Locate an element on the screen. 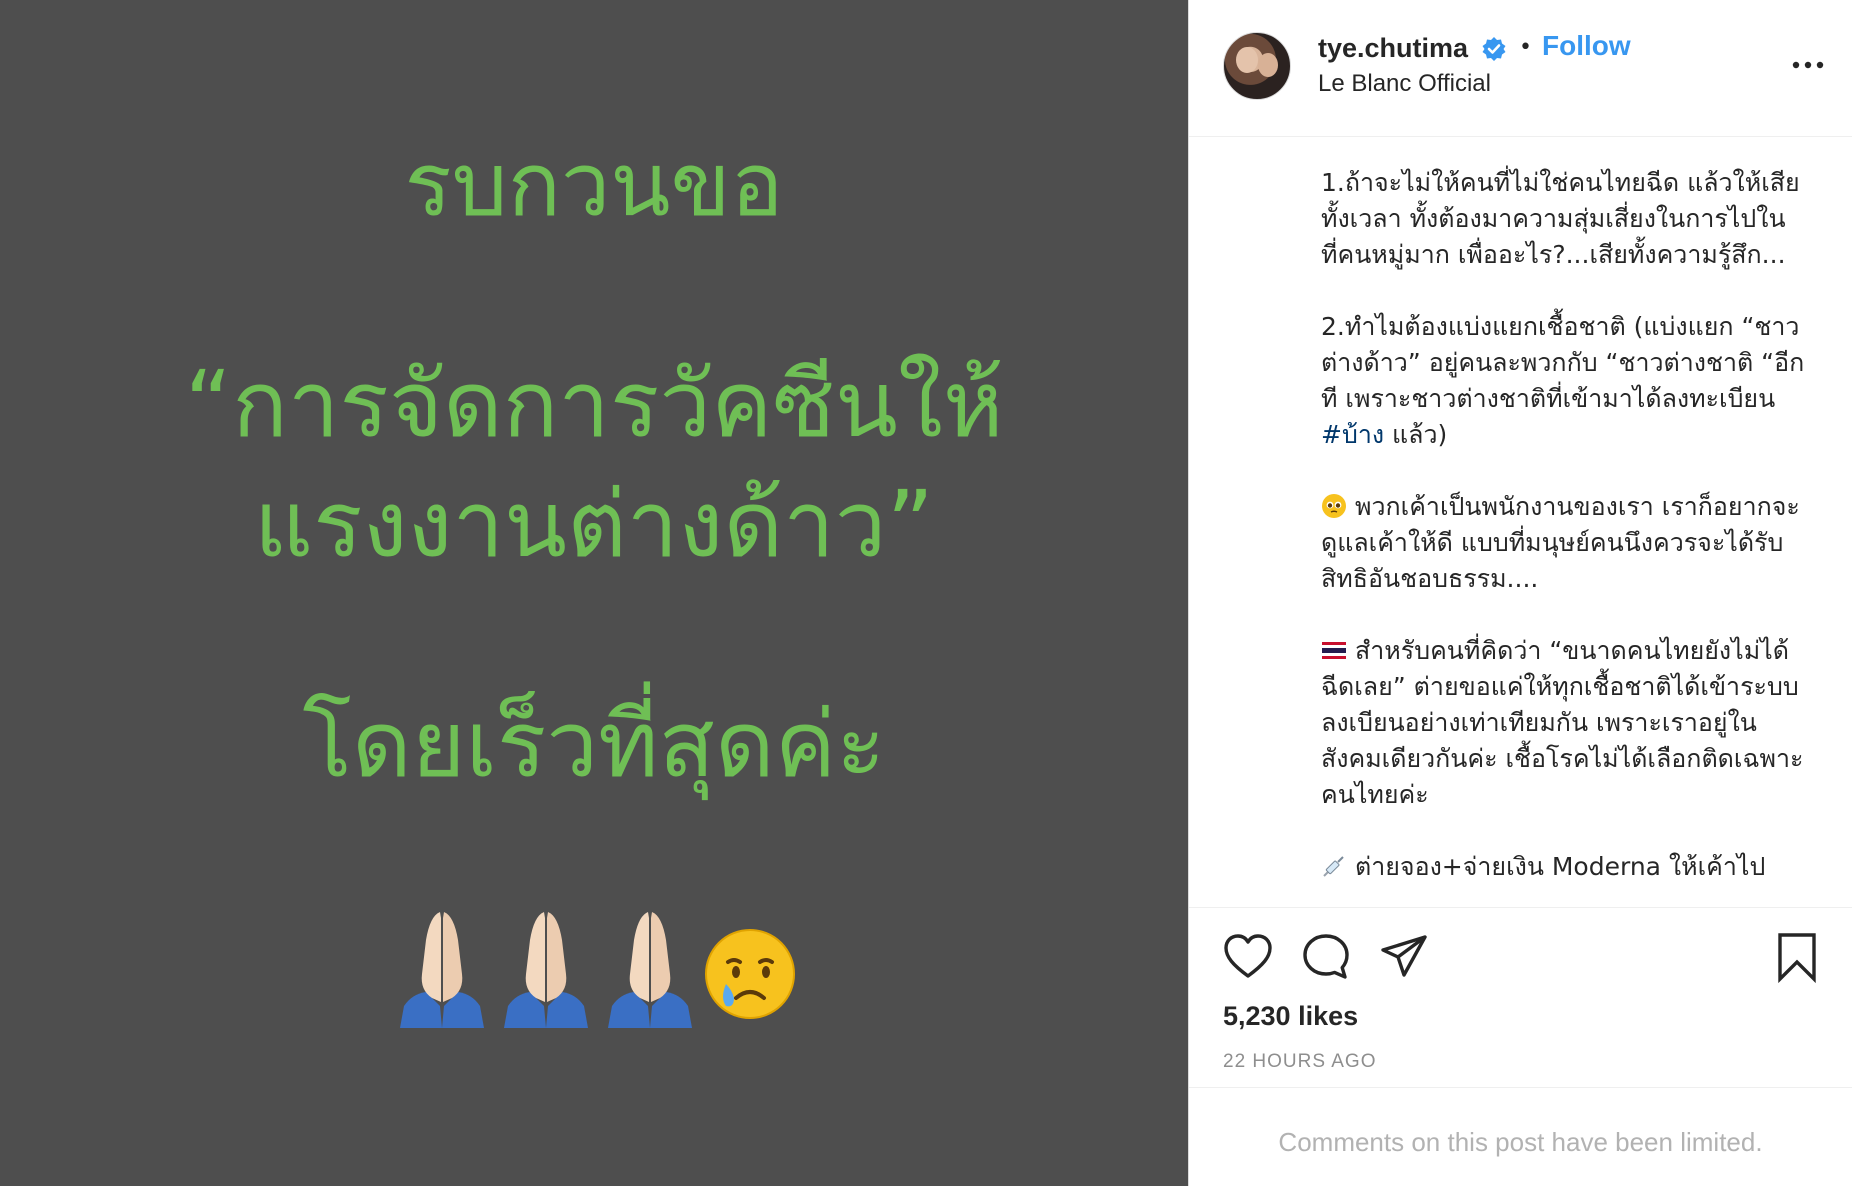 This screenshot has width=1852, height=1186. caption-text: สำหรับคนที่คิดว่า “ขนาดคนไทยยังไม่ได้ is located at coordinates (1572, 650).